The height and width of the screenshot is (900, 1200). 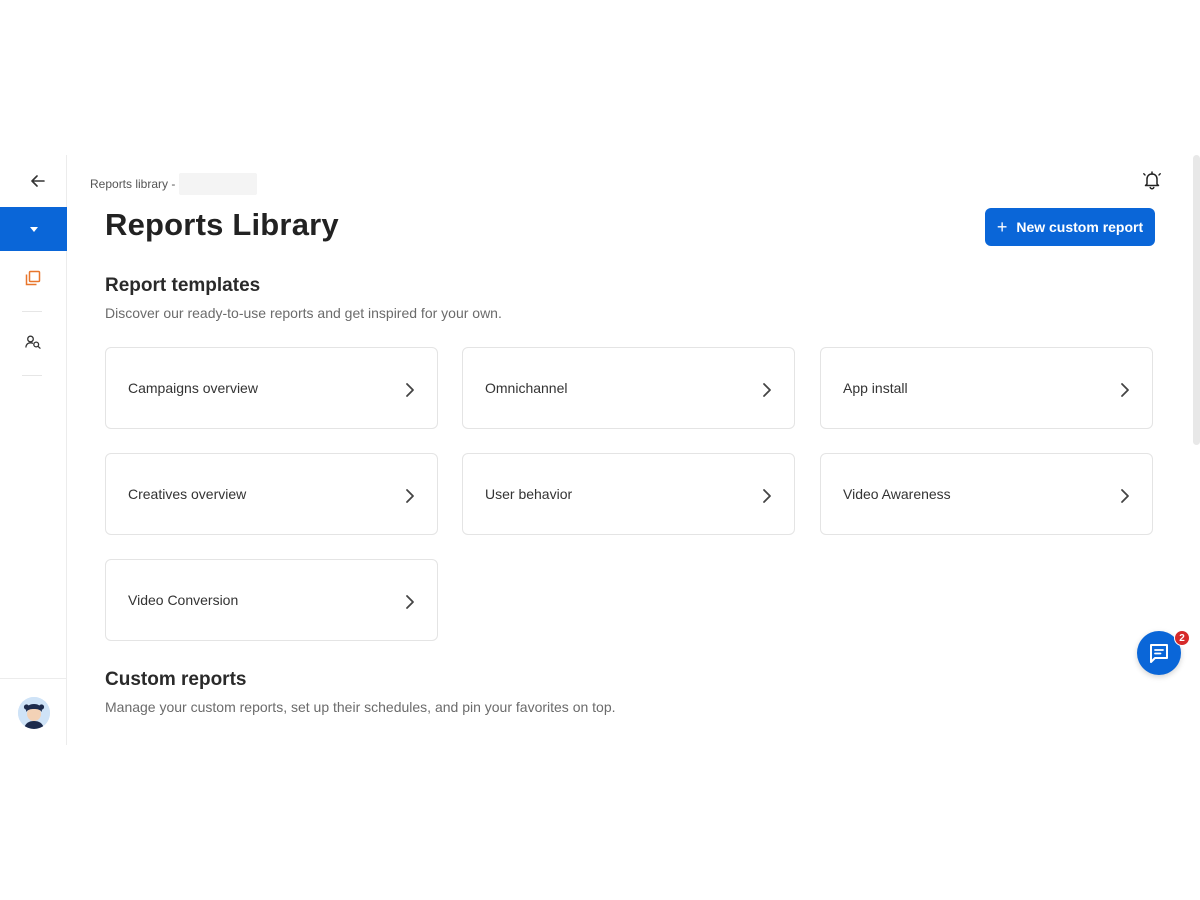 I want to click on page-scrollbar, so click(x=1196, y=300).